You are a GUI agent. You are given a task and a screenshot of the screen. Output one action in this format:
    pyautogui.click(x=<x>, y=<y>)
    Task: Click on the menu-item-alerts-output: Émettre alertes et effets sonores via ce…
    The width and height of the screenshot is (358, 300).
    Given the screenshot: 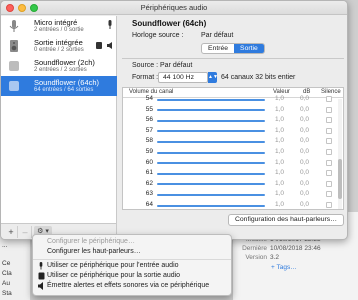 What is the action you would take?
    pyautogui.click(x=132, y=286)
    